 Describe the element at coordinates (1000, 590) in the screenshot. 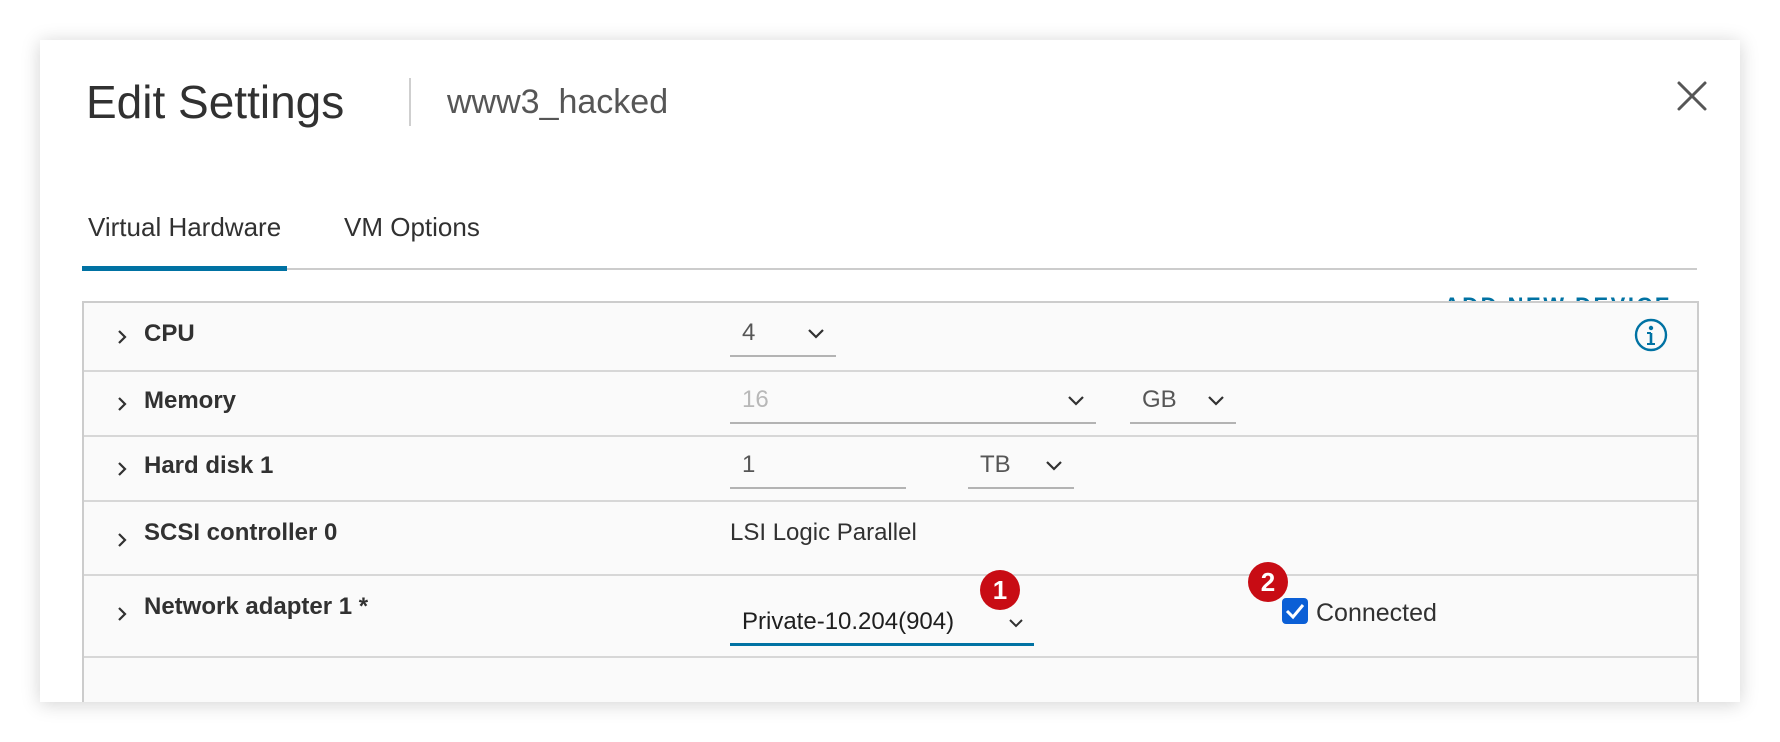

I see `annotation-badge-1: 1` at that location.